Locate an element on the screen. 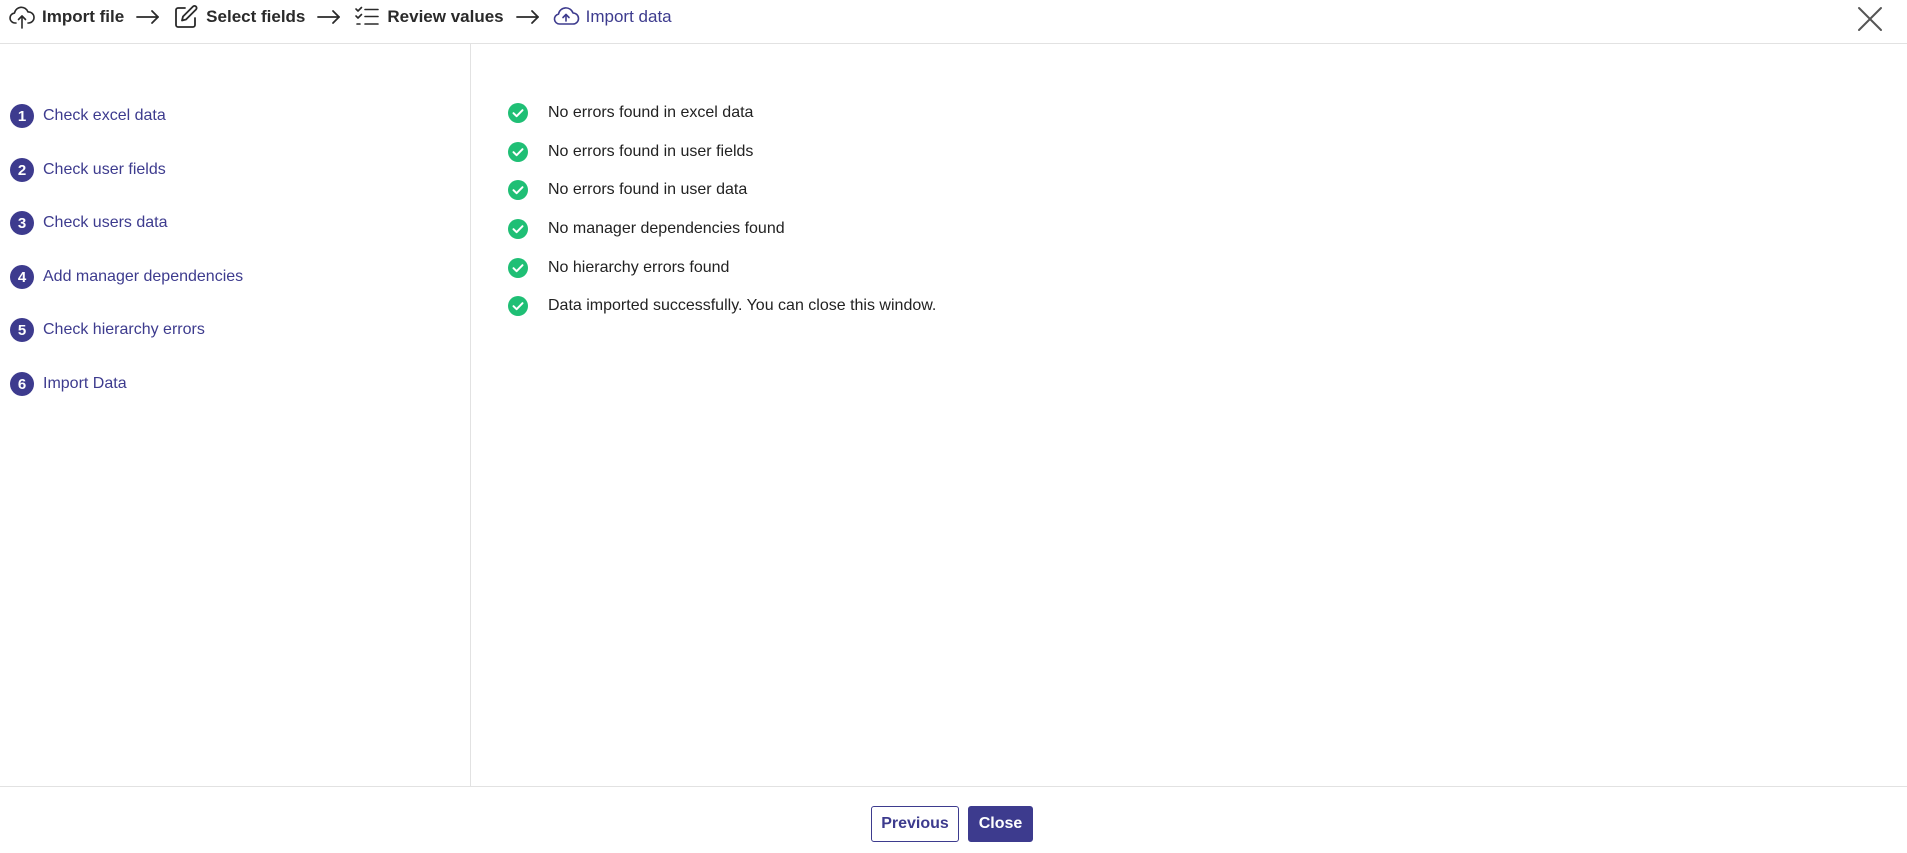 Image resolution: width=1907 pixels, height=853 pixels. sidebar-item-label: Check users data is located at coordinates (105, 222).